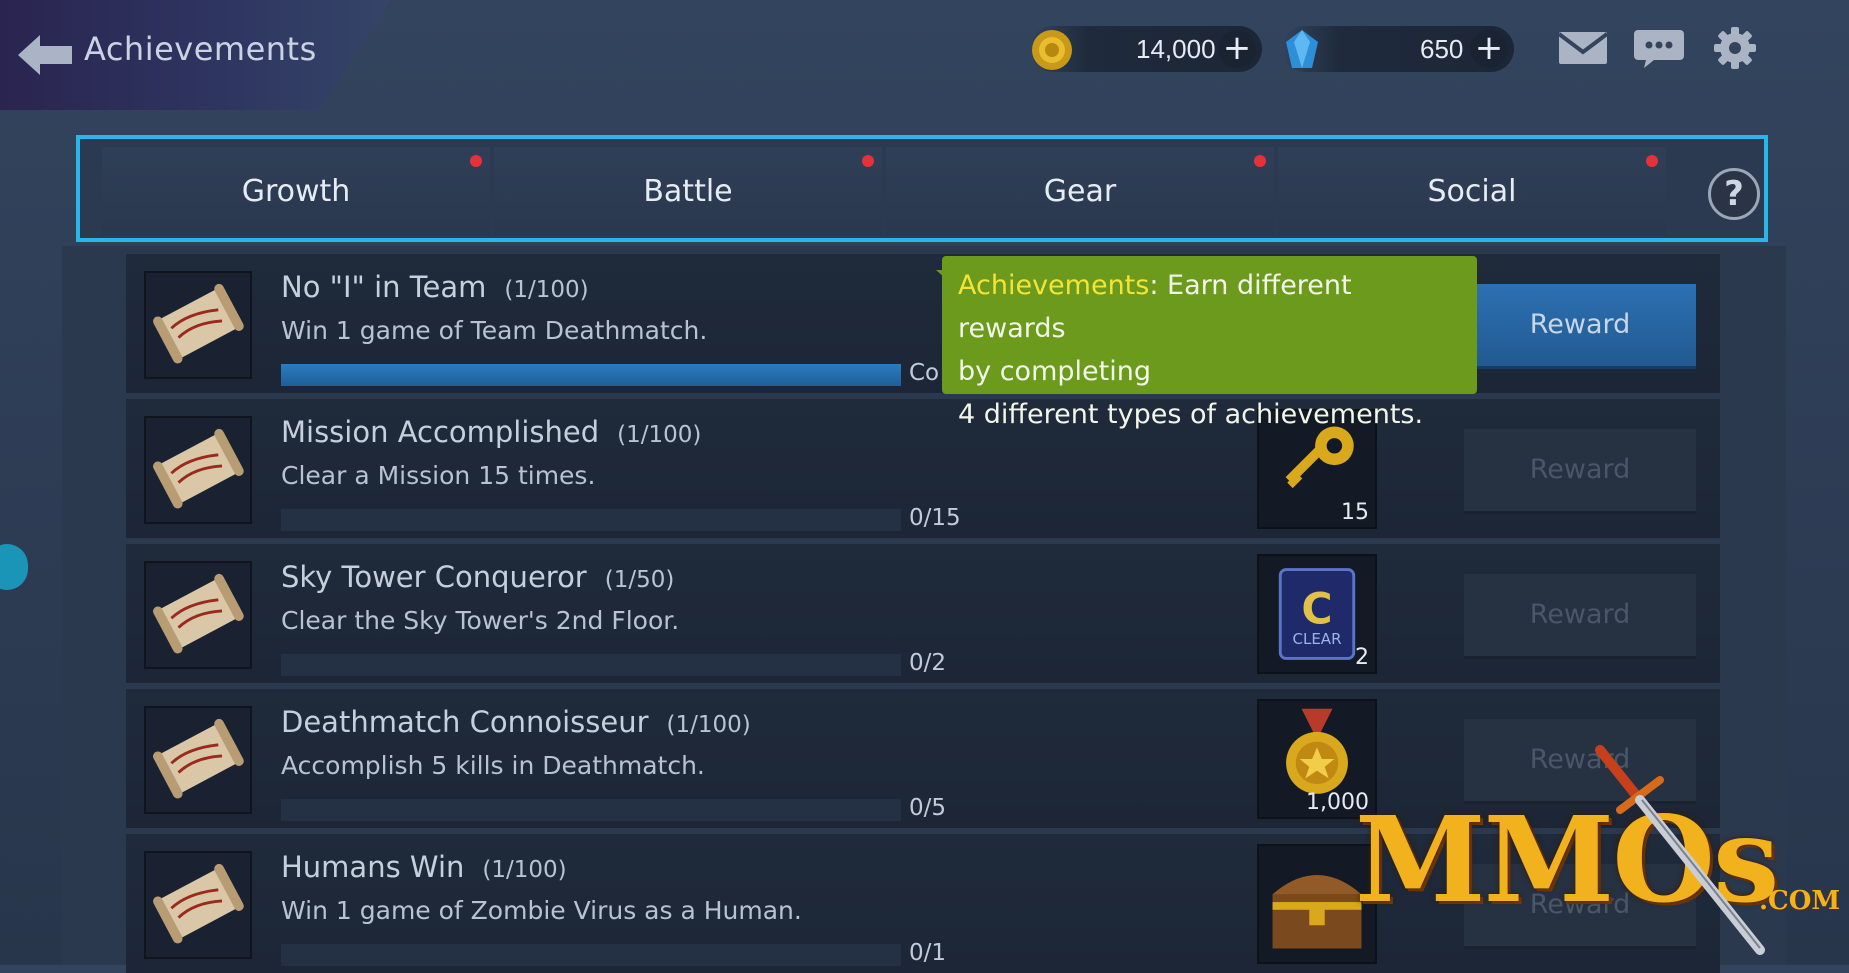 The height and width of the screenshot is (973, 1849). What do you see at coordinates (639, 580) in the screenshot?
I see `achievement-tier: (1/50)` at bounding box center [639, 580].